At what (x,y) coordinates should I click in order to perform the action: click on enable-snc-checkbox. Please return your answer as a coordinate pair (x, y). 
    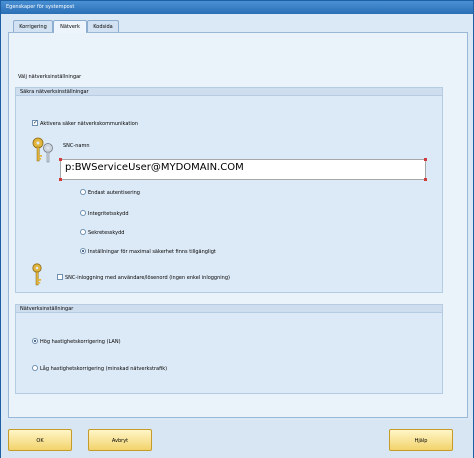
    Looking at the image, I should click on (35, 122).